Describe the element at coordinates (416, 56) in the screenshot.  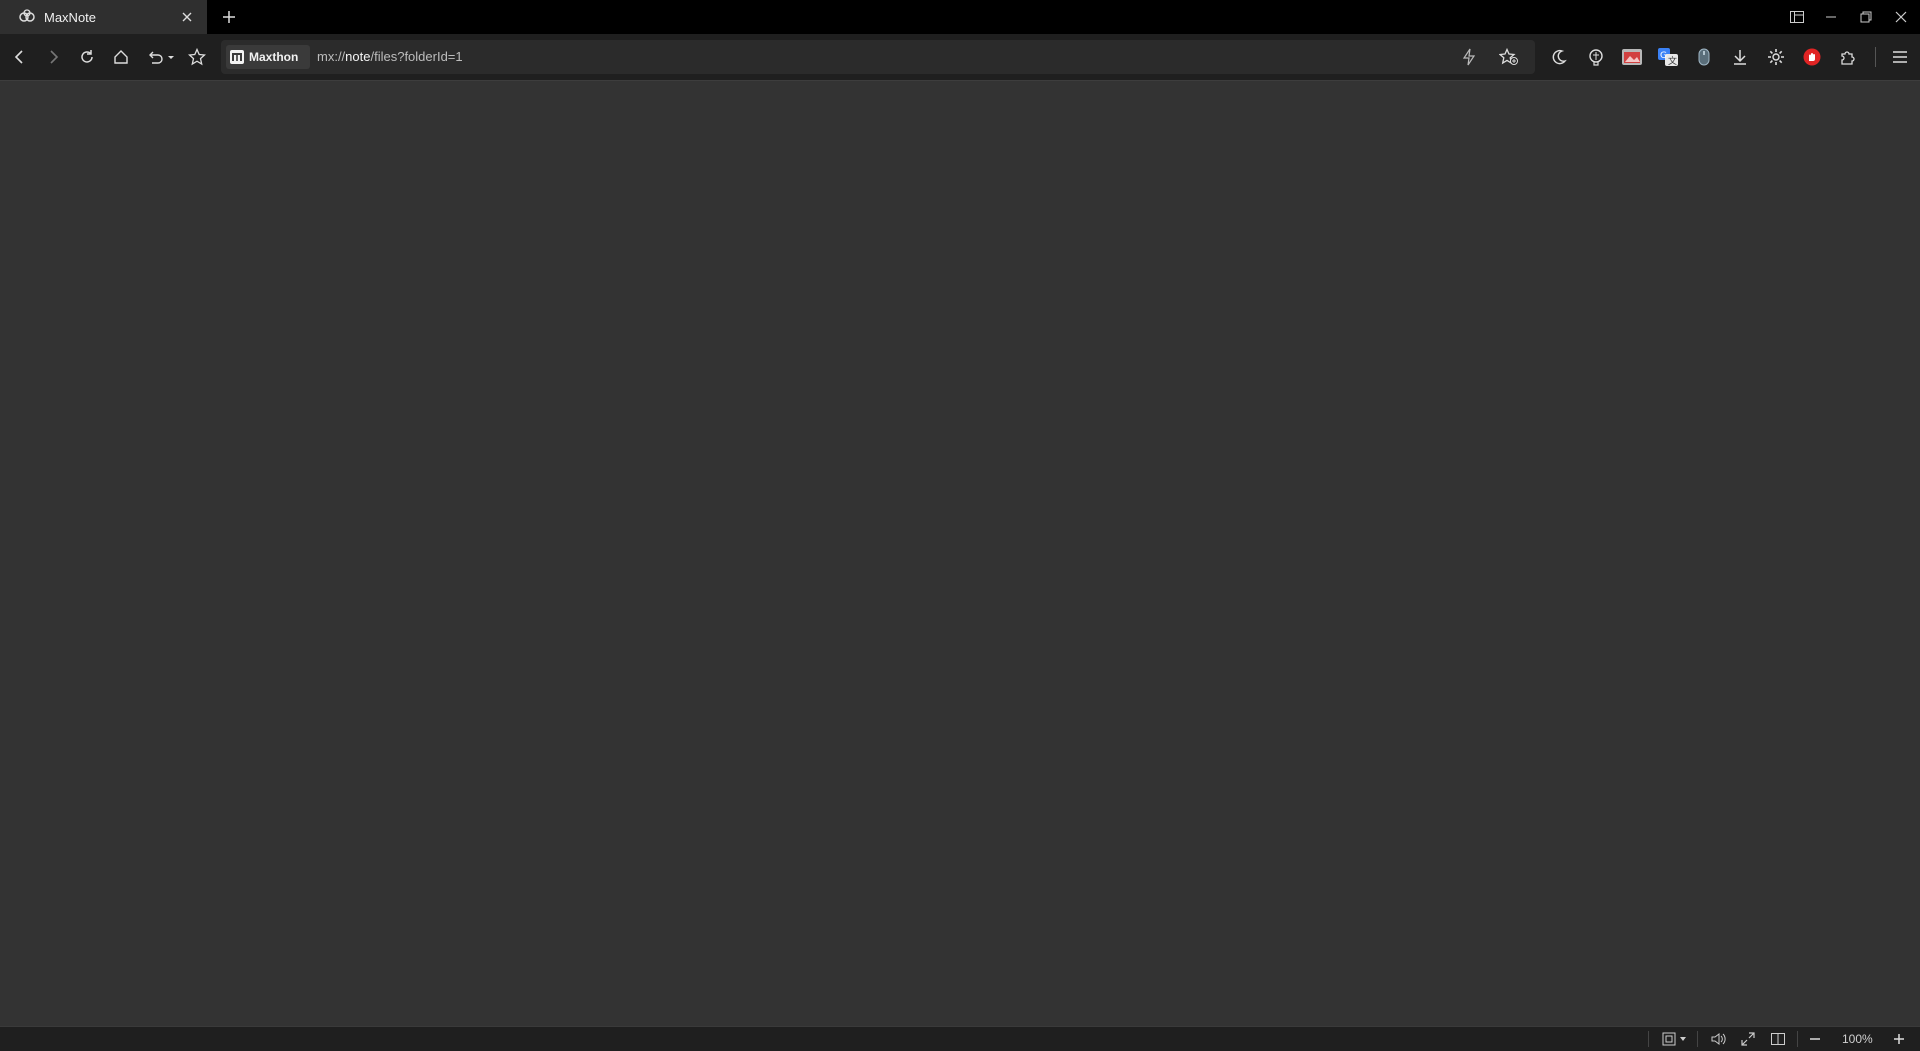
I see `url-path: /files?folderId=1` at that location.